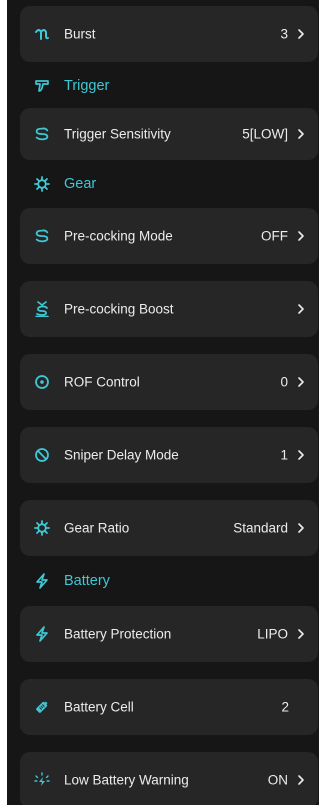  Describe the element at coordinates (42, 707) in the screenshot. I see `battery-cell-icon` at that location.